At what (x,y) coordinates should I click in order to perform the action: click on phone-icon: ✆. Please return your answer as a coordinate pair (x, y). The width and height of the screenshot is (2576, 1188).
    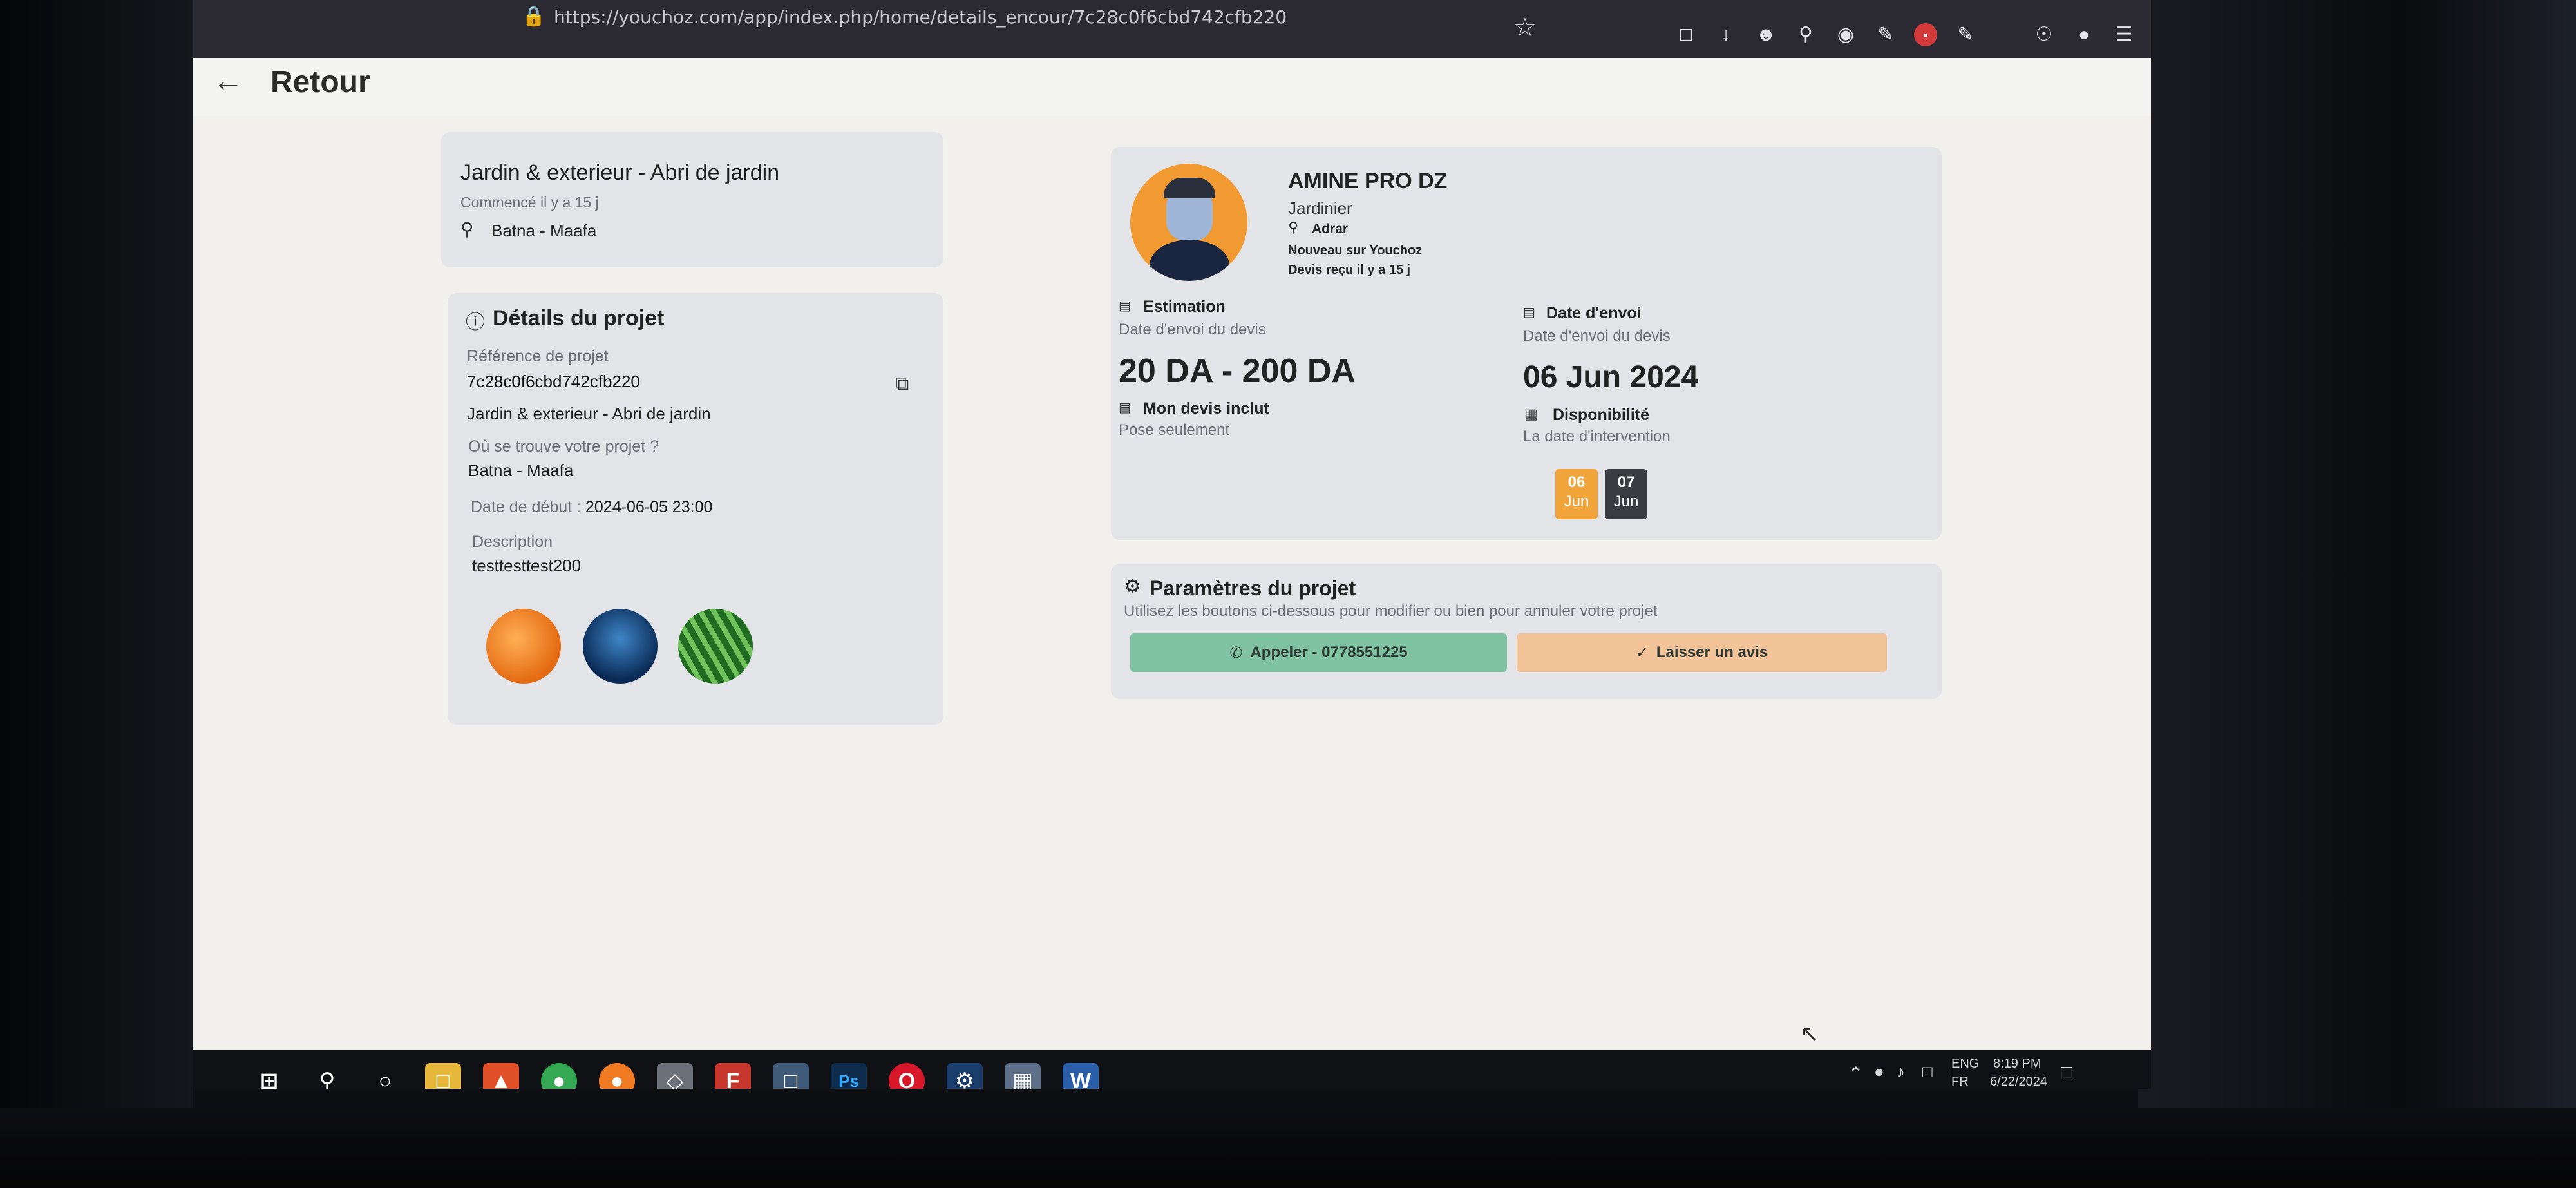
    Looking at the image, I should click on (1236, 653).